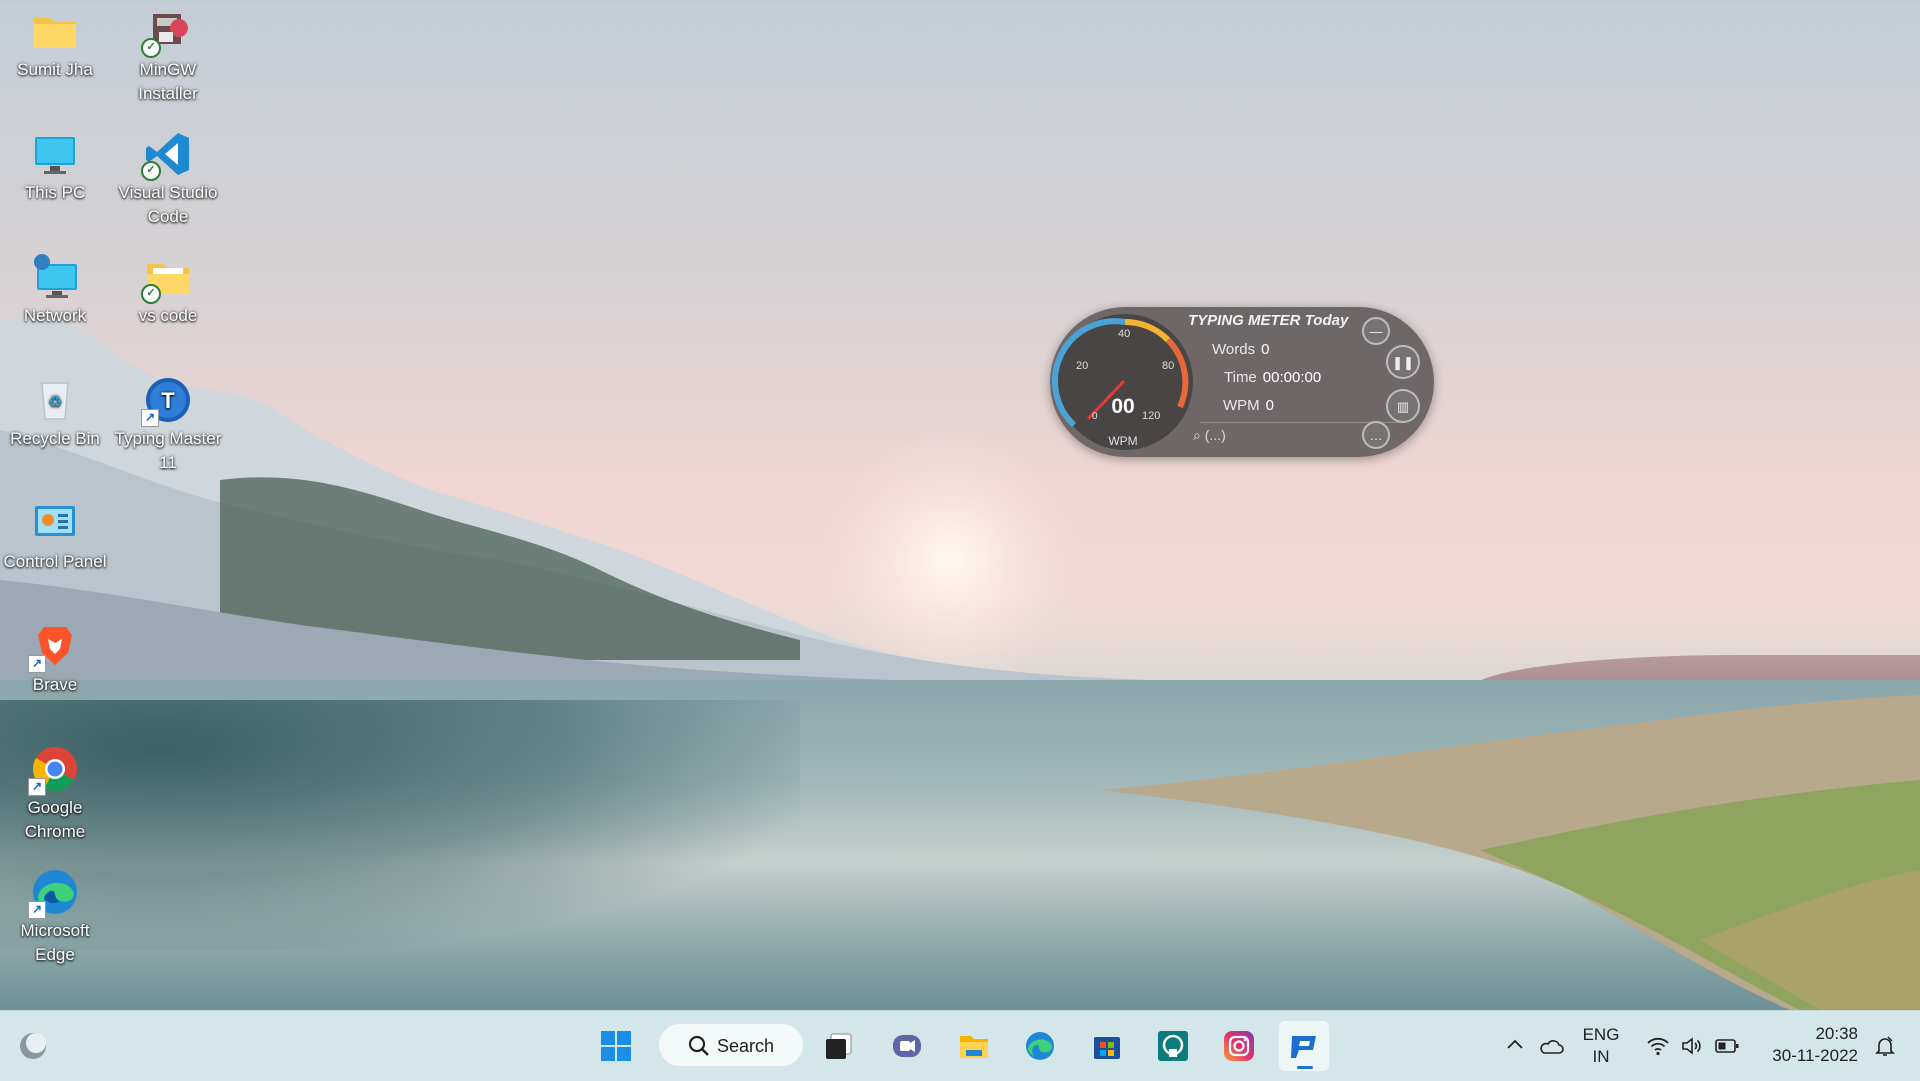 The width and height of the screenshot is (1920, 1081). Describe the element at coordinates (55, 192) in the screenshot. I see `desktop-icon-label: This PC` at that location.